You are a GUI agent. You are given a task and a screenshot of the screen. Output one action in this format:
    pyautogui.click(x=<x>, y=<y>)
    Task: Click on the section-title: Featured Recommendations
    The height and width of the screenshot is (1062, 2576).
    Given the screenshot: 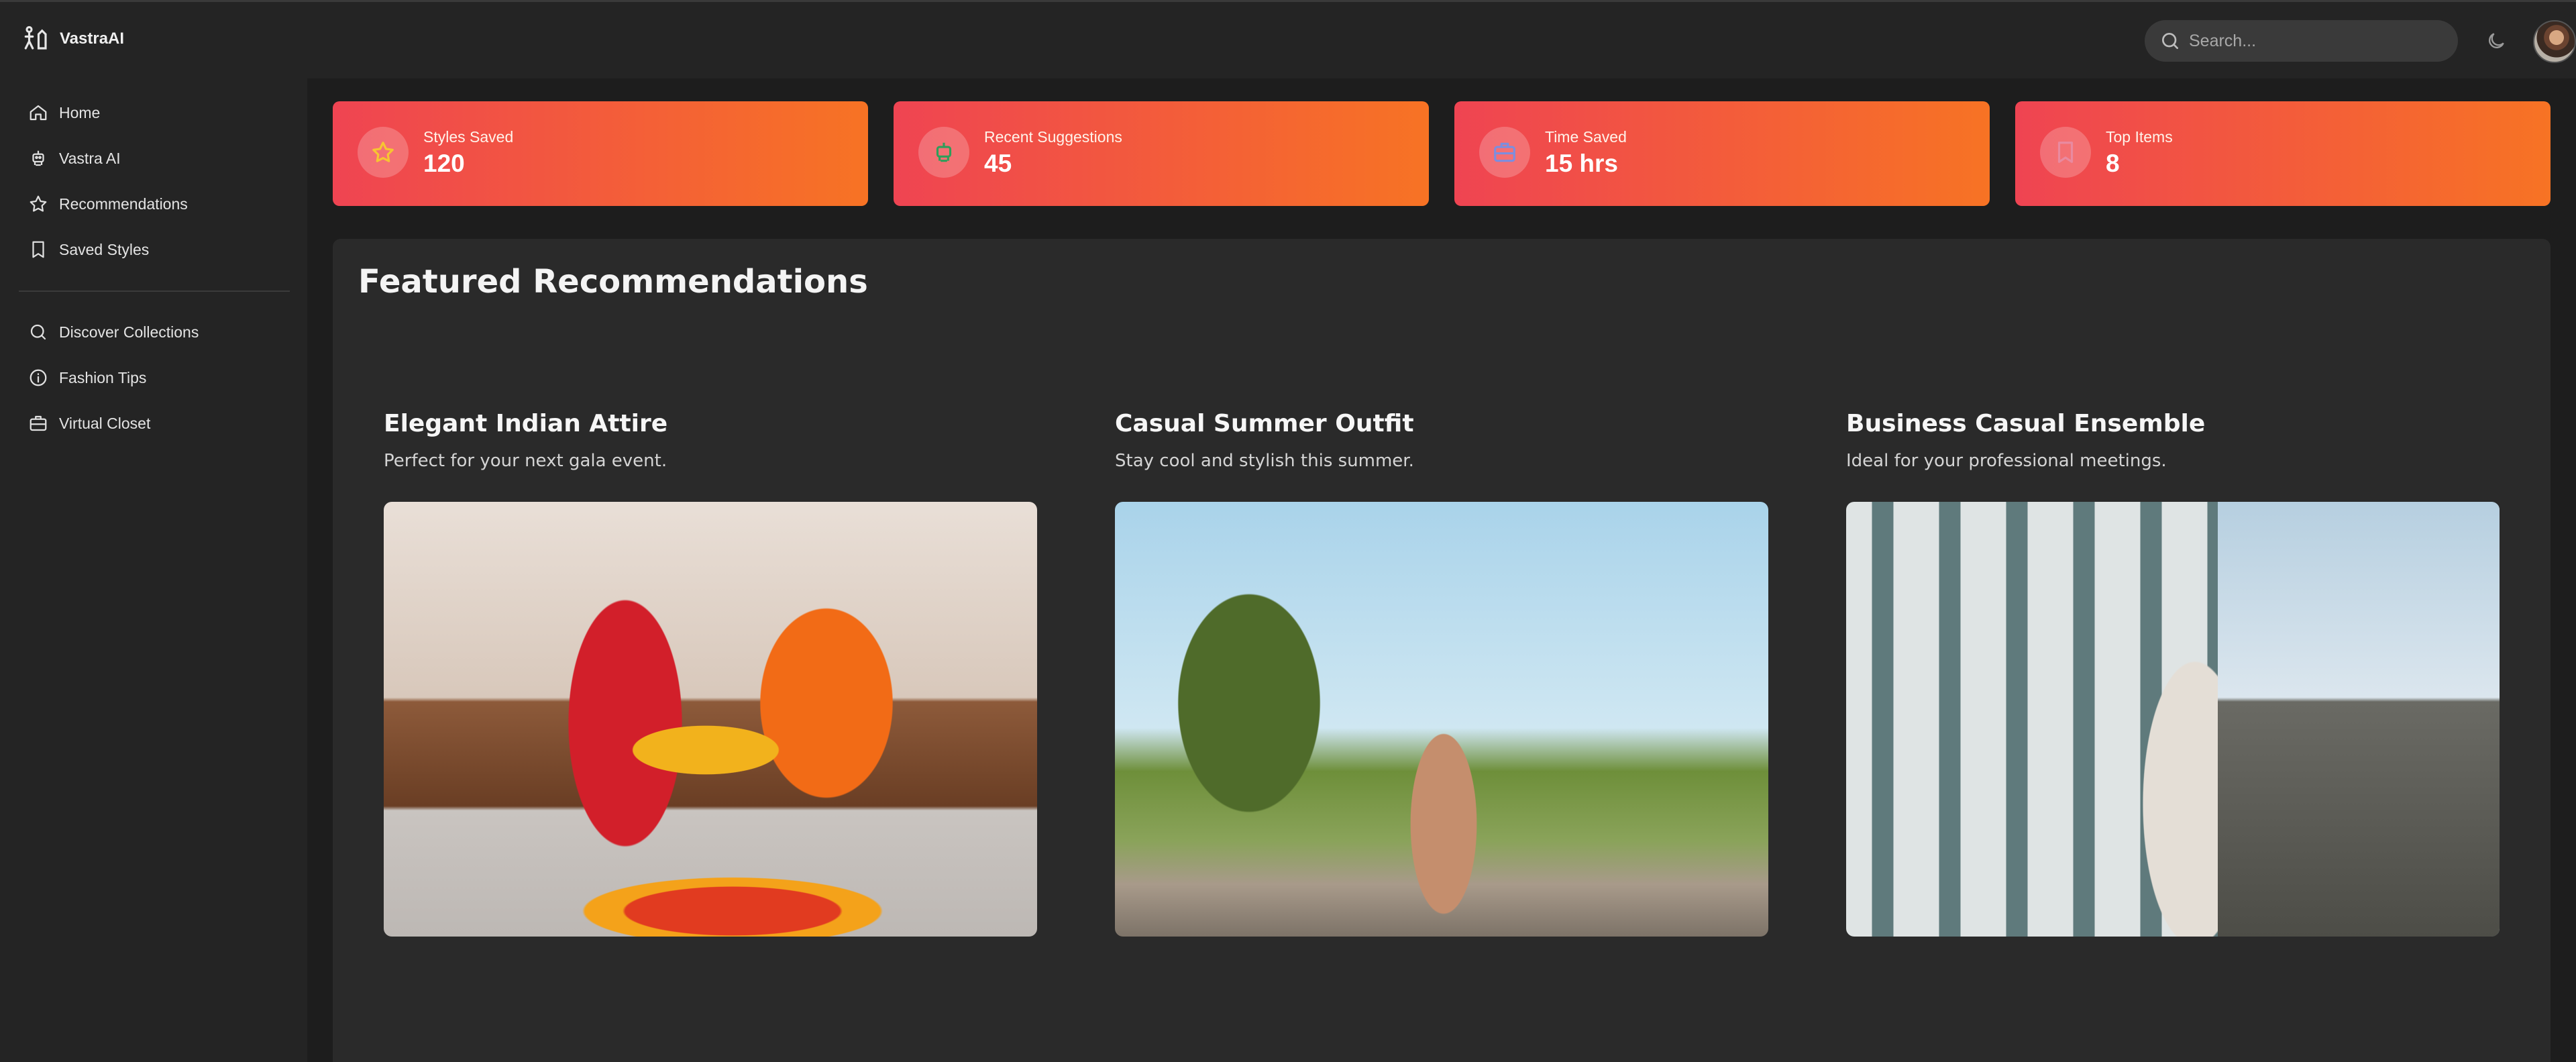 What is the action you would take?
    pyautogui.click(x=613, y=282)
    